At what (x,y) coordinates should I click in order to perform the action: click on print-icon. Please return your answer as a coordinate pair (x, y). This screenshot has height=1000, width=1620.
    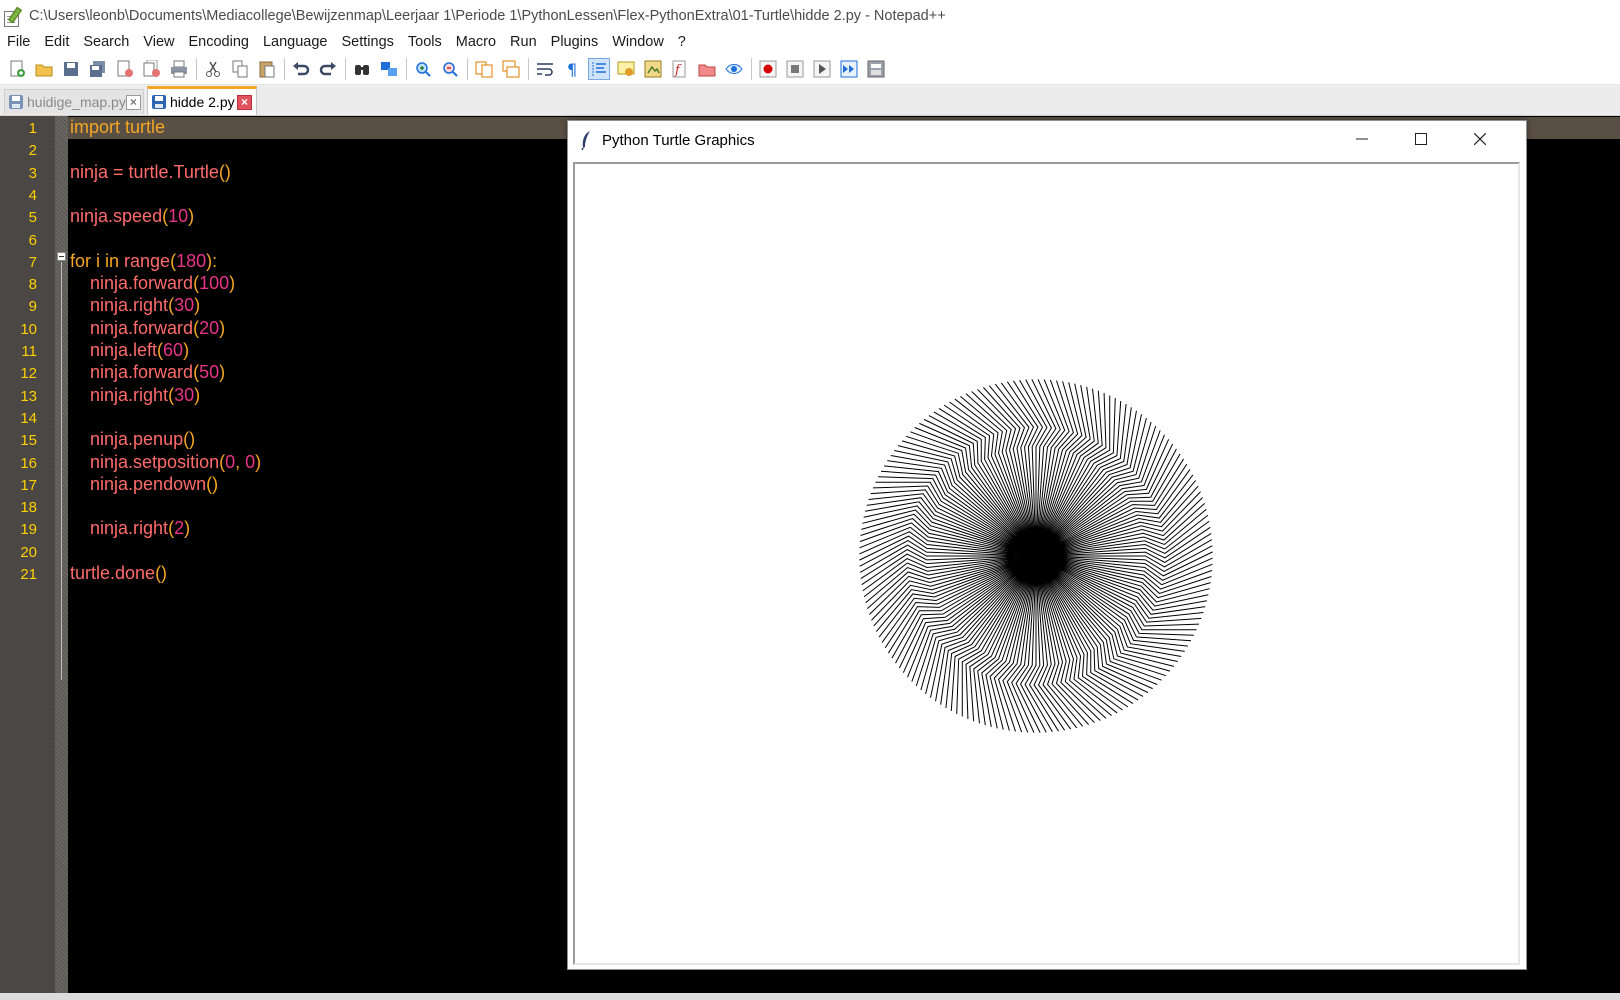
    Looking at the image, I should click on (179, 69).